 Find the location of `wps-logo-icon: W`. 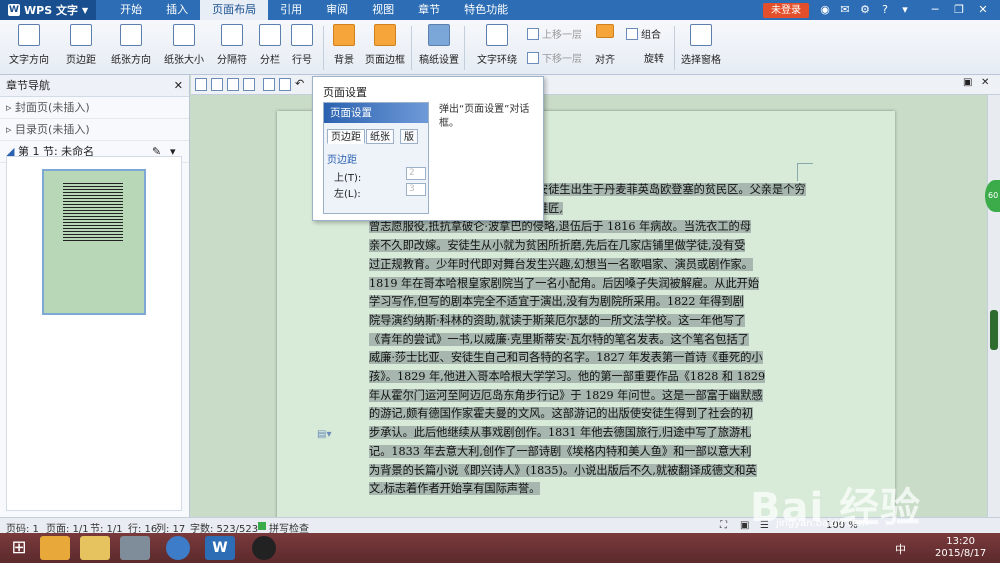

wps-logo-icon: W is located at coordinates (14, 10).